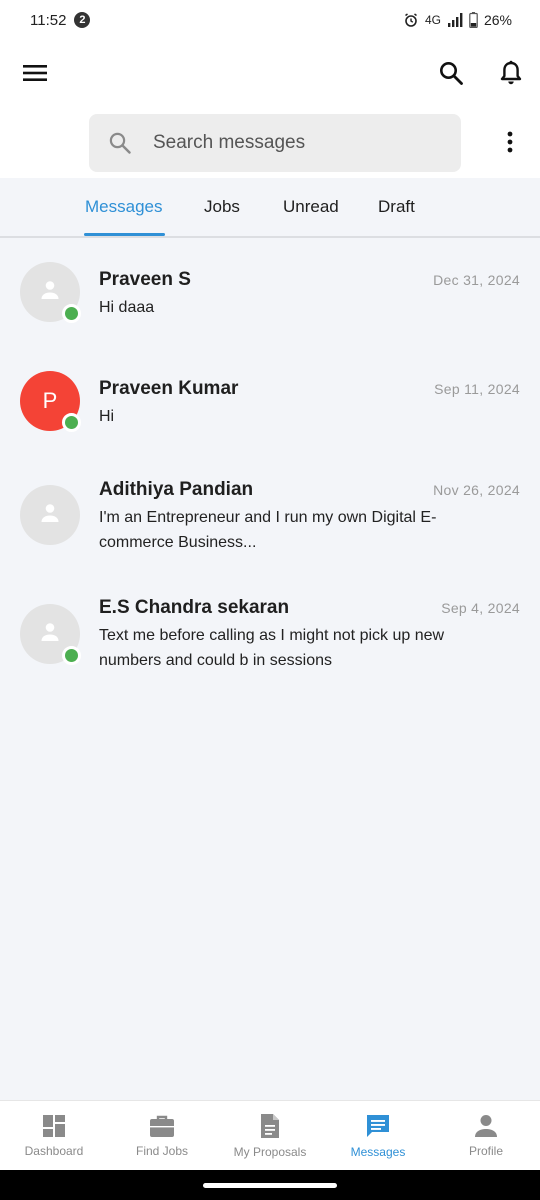  I want to click on message-preview: Hi, so click(107, 416).